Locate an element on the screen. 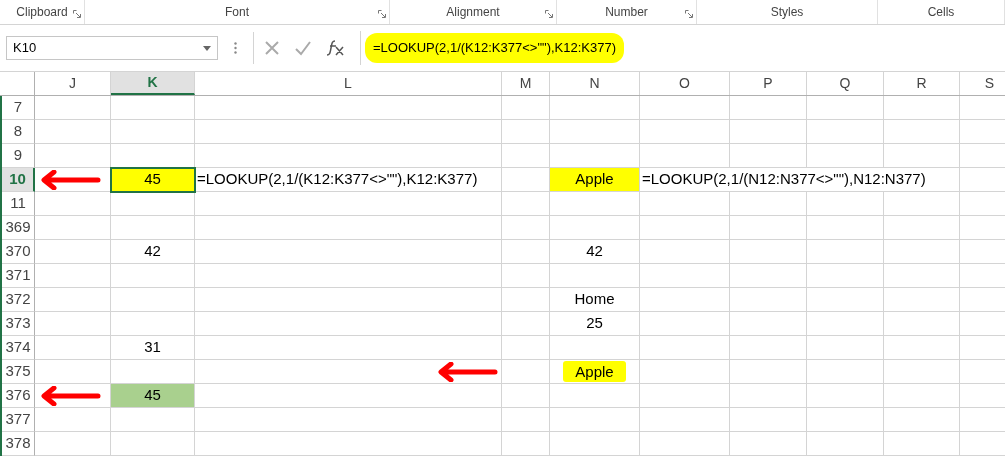 This screenshot has height=467, width=1005. dropdown-caret-icon is located at coordinates (207, 48).